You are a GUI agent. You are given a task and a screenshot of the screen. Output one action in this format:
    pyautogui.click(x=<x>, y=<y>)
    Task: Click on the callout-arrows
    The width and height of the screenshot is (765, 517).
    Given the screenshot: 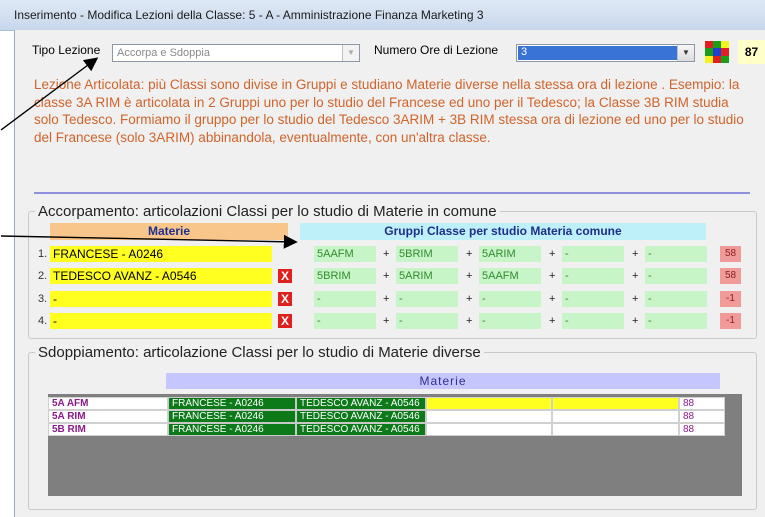 What is the action you would take?
    pyautogui.click(x=149, y=153)
    